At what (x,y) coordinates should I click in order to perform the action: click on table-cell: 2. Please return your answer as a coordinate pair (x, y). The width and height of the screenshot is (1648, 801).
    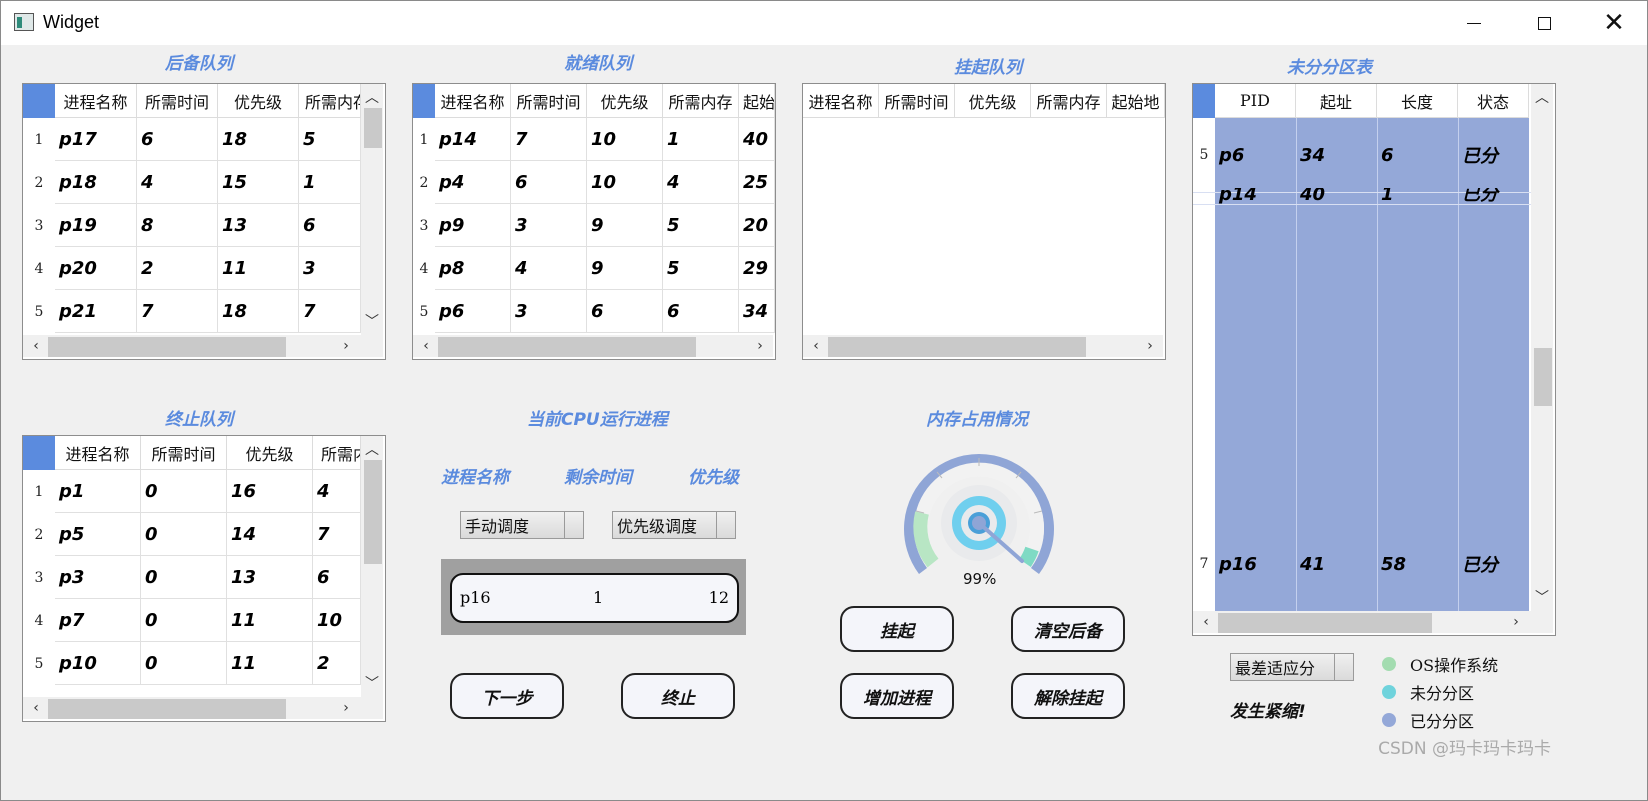
    Looking at the image, I should click on (177, 268).